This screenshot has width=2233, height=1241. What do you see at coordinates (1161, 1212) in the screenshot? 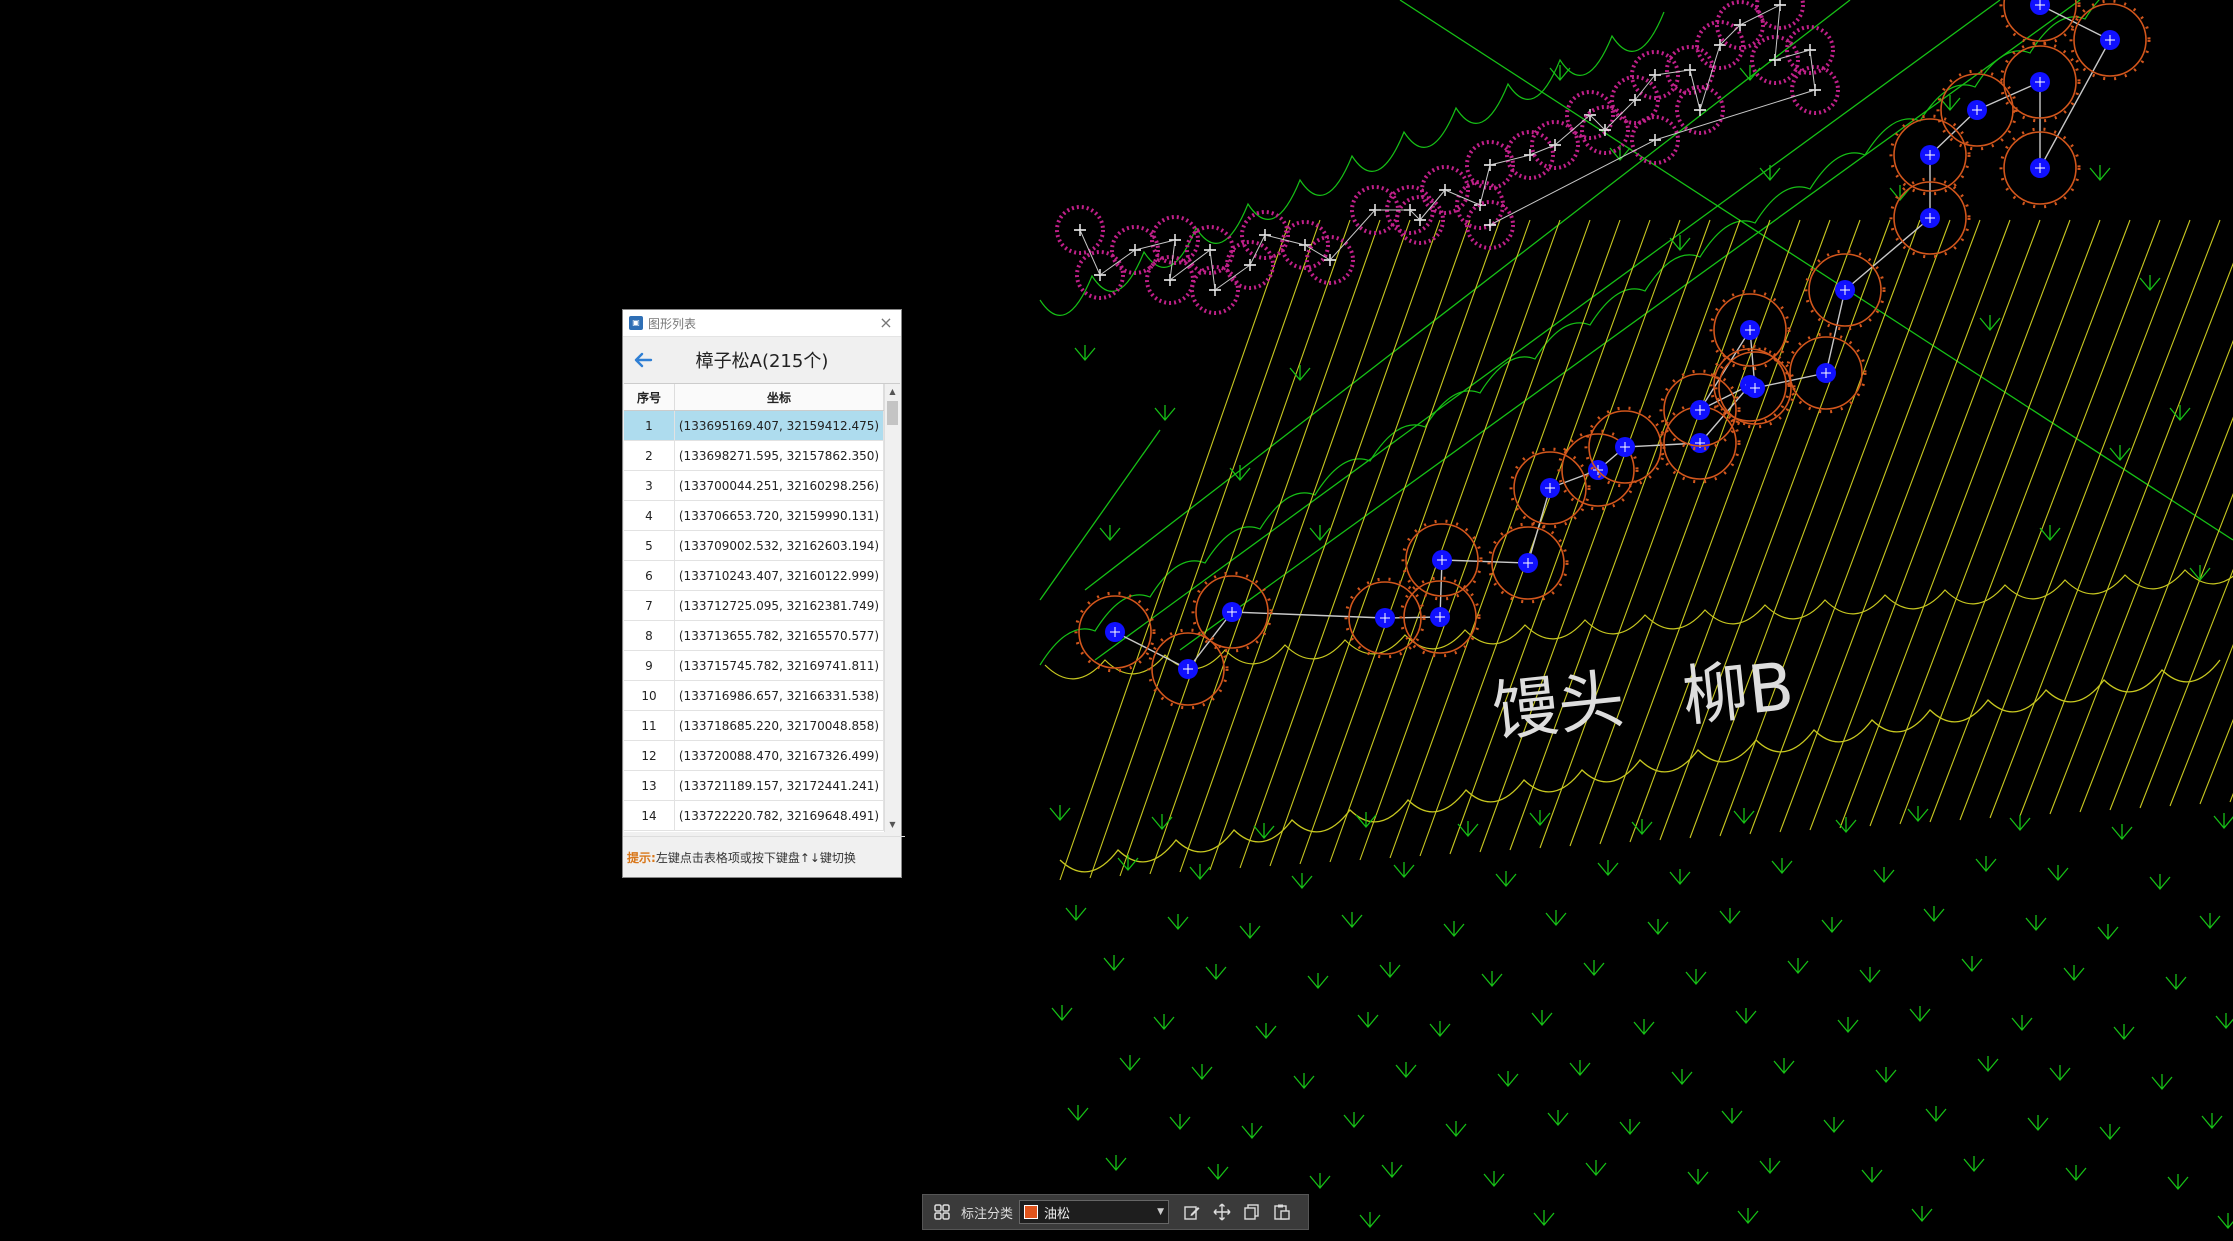
I see `caret-down-icon: ▼` at bounding box center [1161, 1212].